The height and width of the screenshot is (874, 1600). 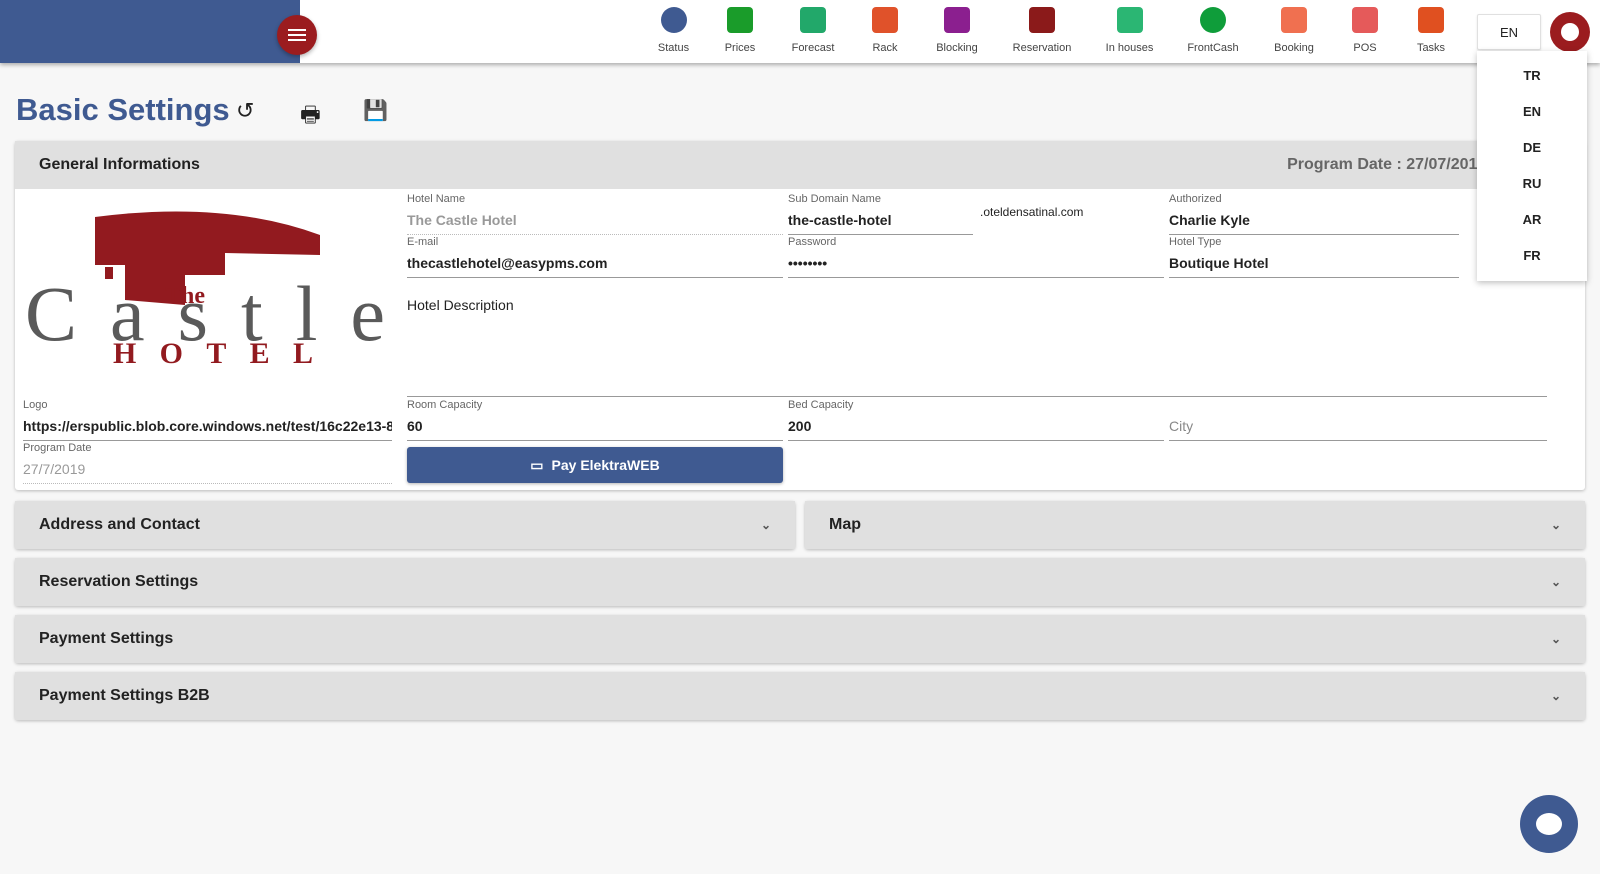 What do you see at coordinates (119, 164) in the screenshot?
I see `panel-title: General Informations` at bounding box center [119, 164].